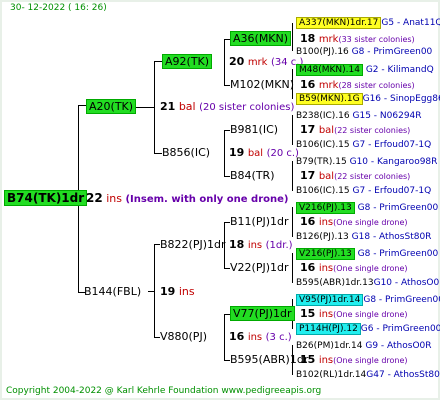  Describe the element at coordinates (259, 268) in the screenshot. I see `gen3-node: V22(PJ)1dr` at that location.